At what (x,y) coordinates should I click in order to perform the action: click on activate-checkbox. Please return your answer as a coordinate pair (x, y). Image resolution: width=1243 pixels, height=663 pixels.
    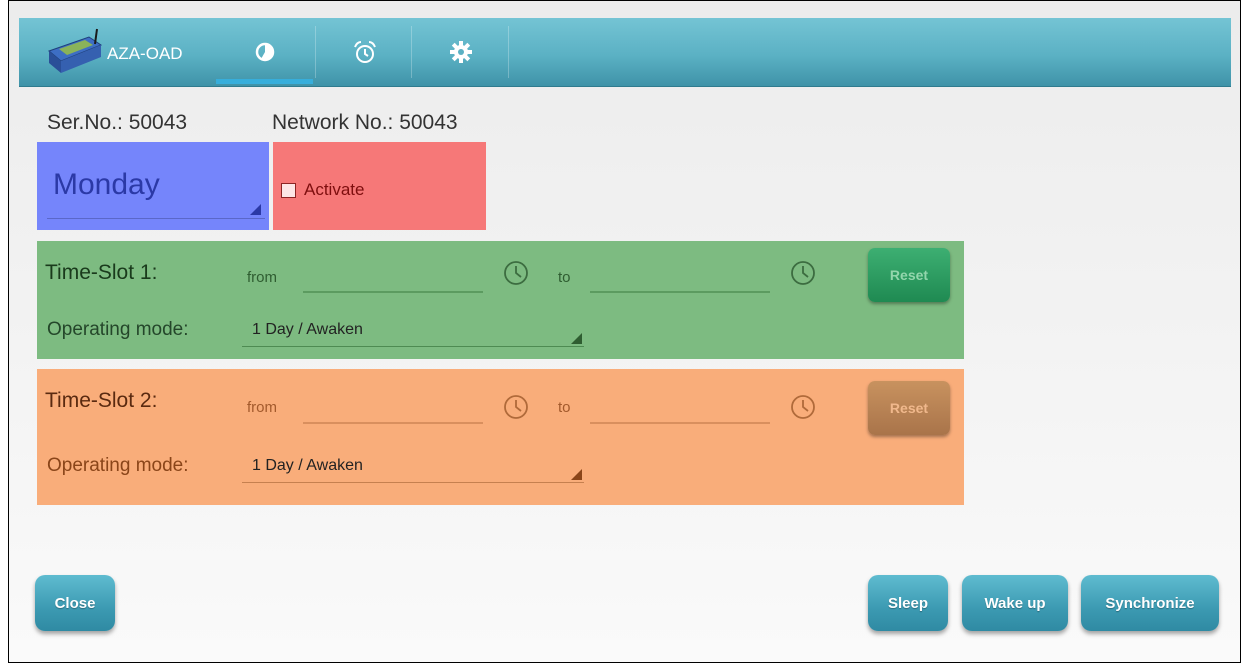
    Looking at the image, I should click on (288, 190).